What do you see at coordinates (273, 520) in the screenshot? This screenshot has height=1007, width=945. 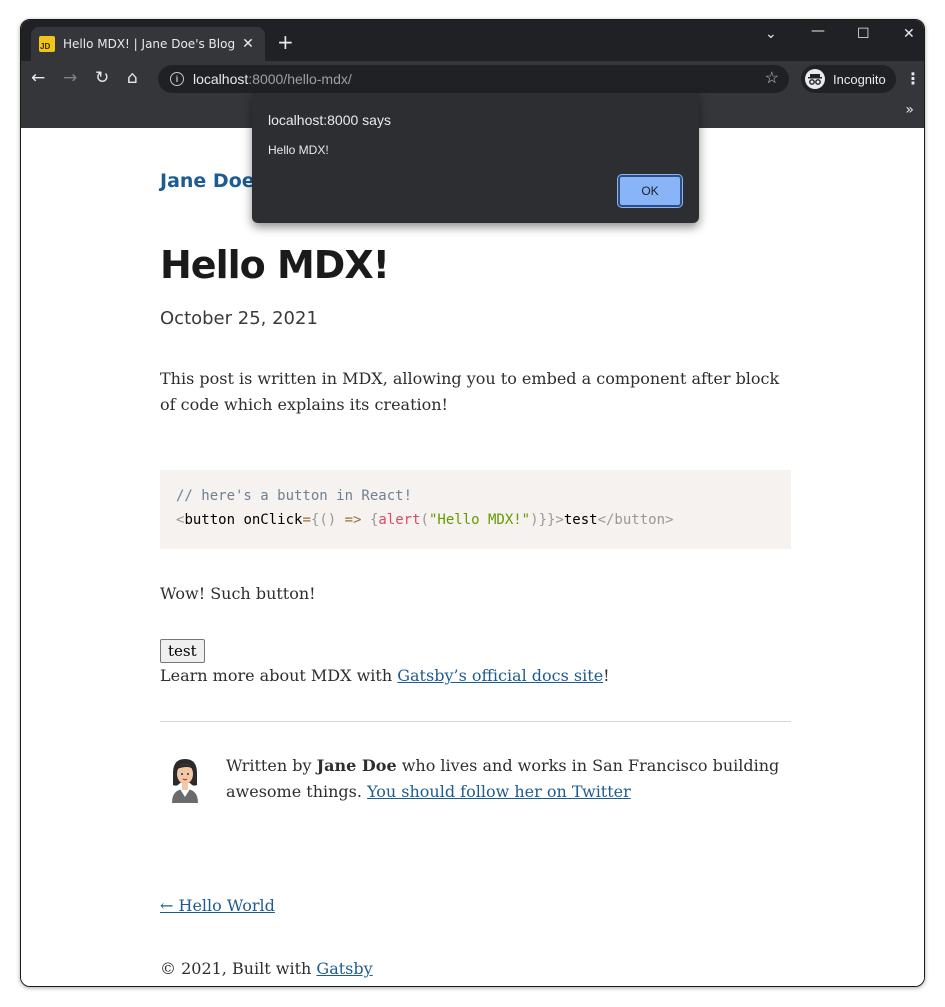 I see `code-token: onClick` at bounding box center [273, 520].